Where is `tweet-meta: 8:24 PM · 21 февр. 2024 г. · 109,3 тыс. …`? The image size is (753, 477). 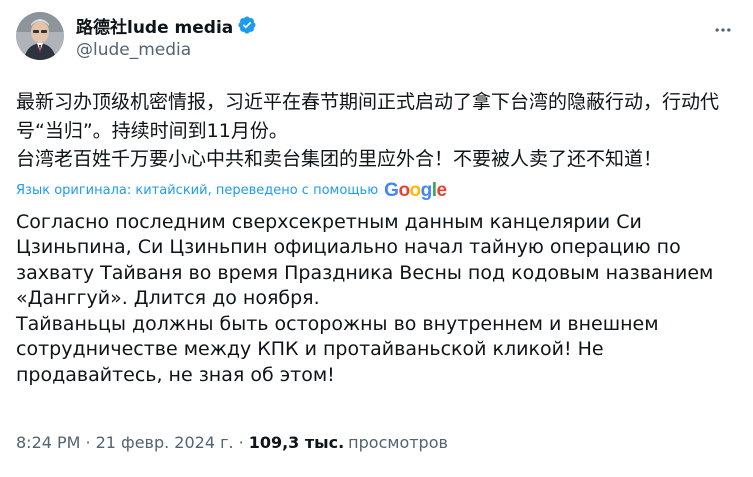 tweet-meta: 8:24 PM · 21 февр. 2024 г. · 109,3 тыс. … is located at coordinates (232, 442).